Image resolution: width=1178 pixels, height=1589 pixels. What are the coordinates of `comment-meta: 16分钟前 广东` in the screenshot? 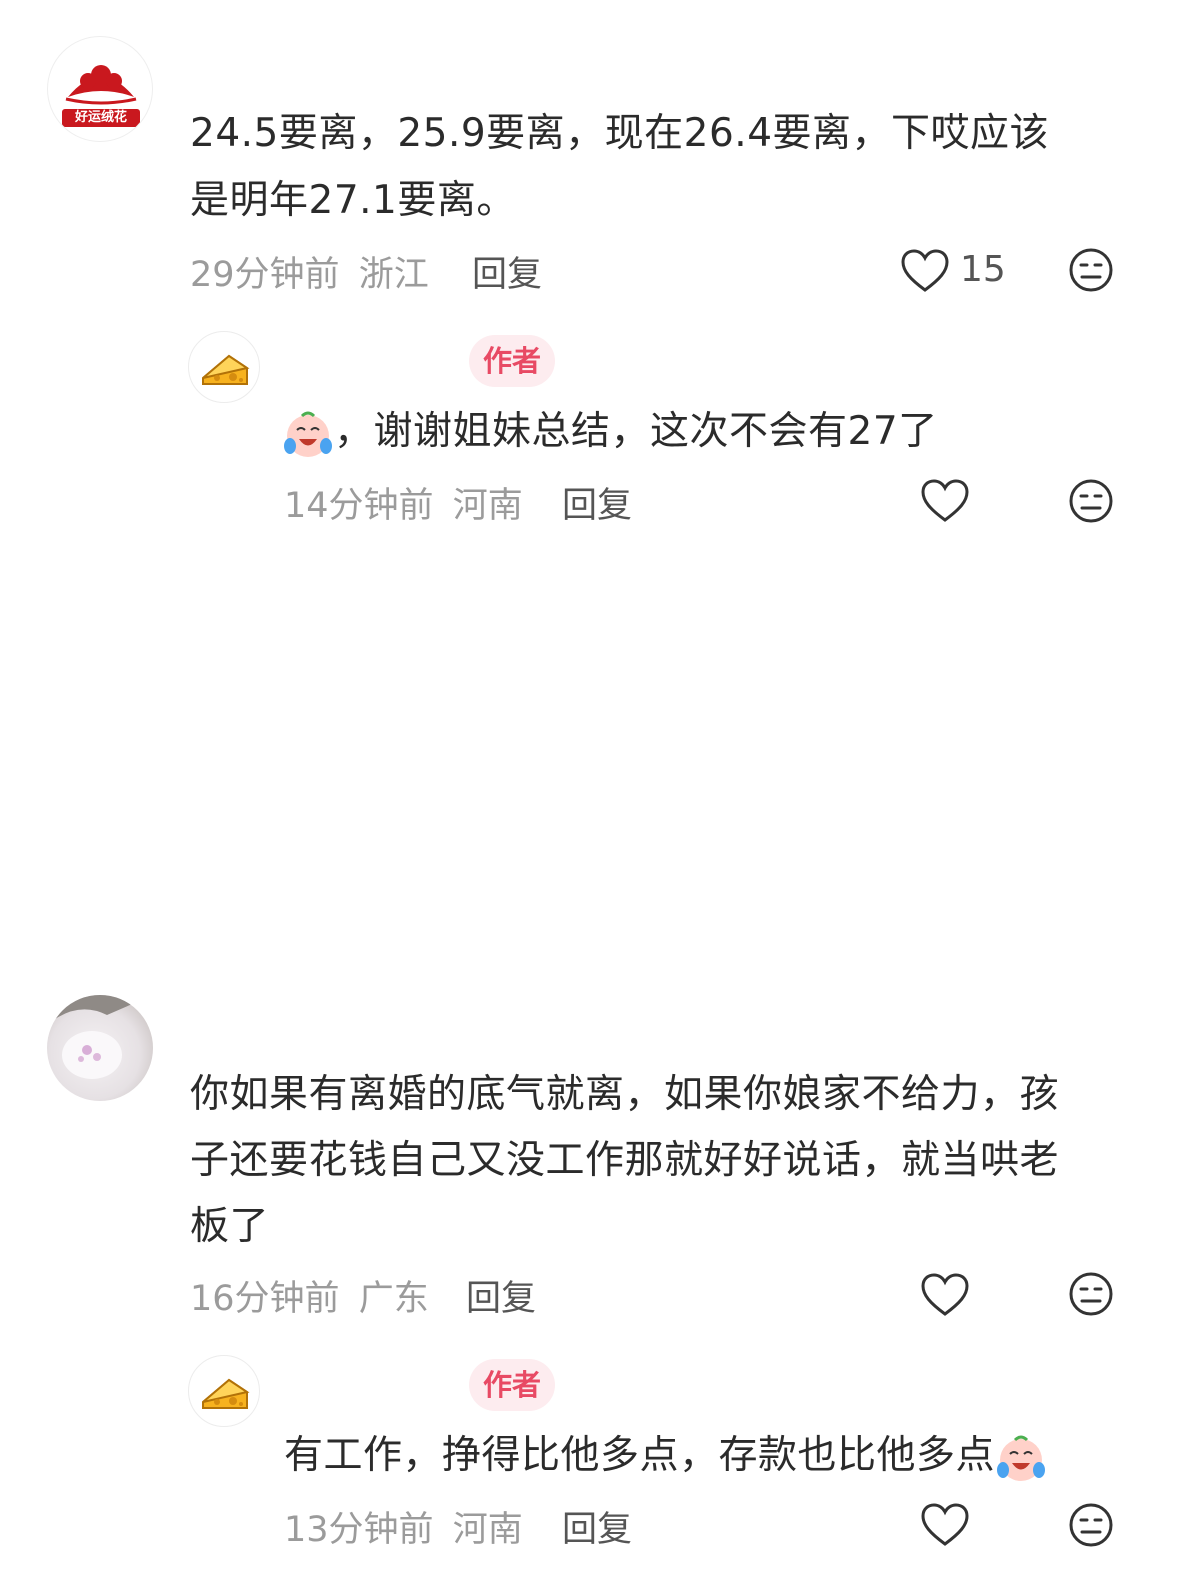 It's located at (309, 1295).